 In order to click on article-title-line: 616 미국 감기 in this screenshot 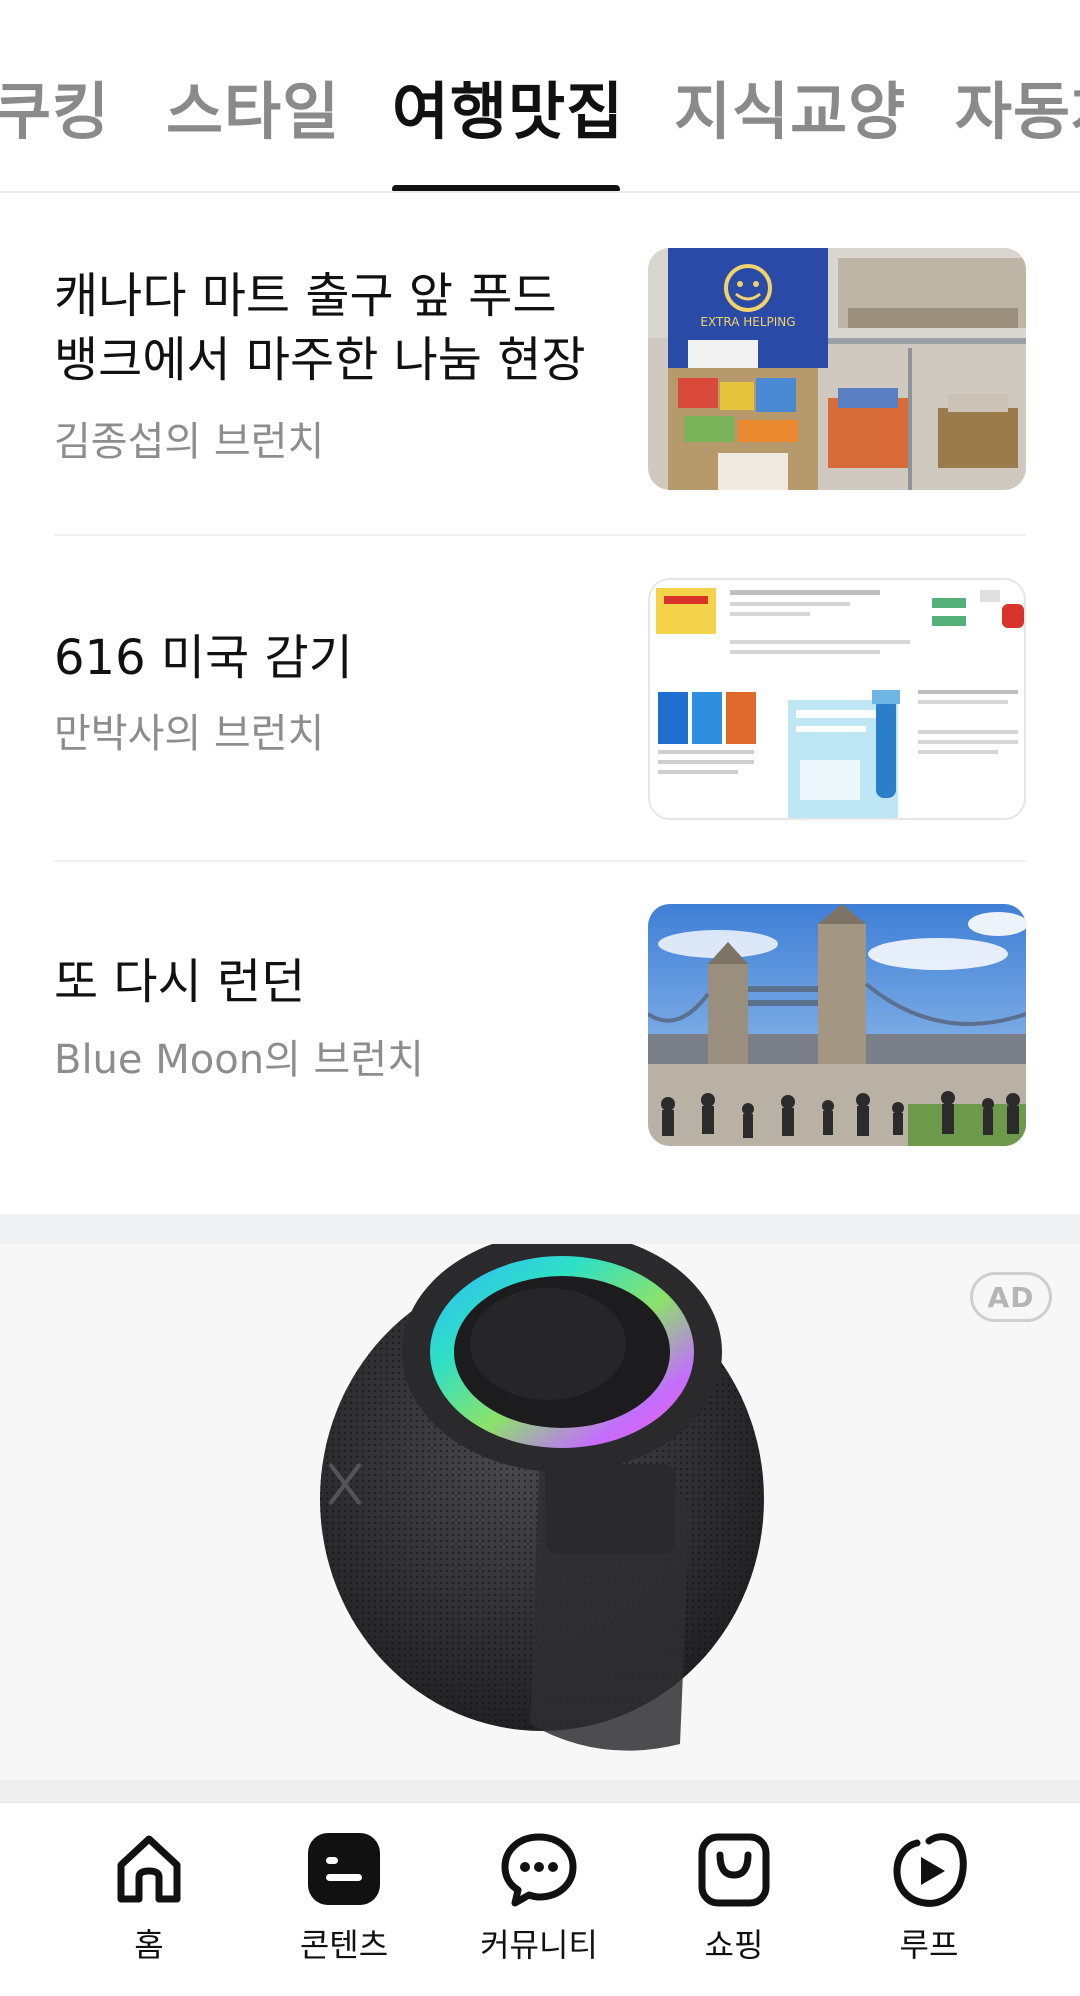, I will do `click(203, 658)`.